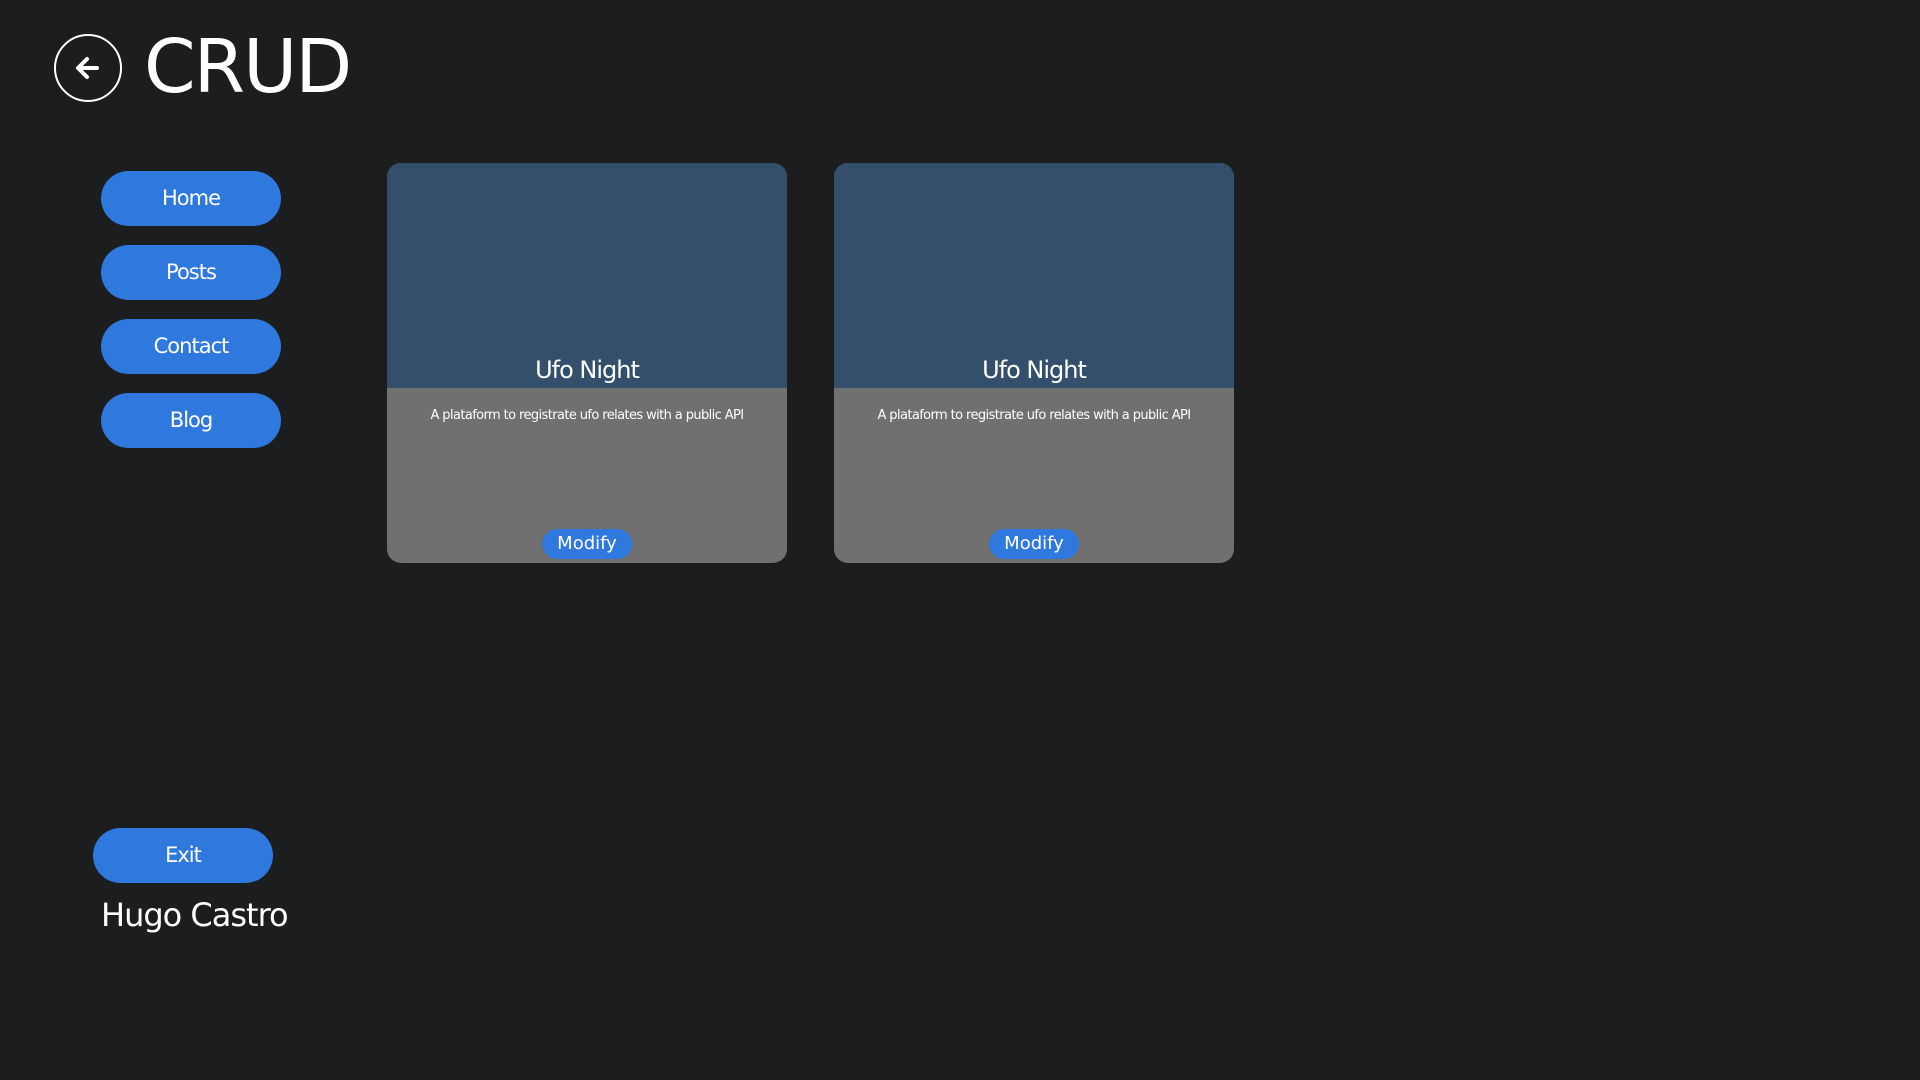  I want to click on user-name: Hugo Castro, so click(195, 915).